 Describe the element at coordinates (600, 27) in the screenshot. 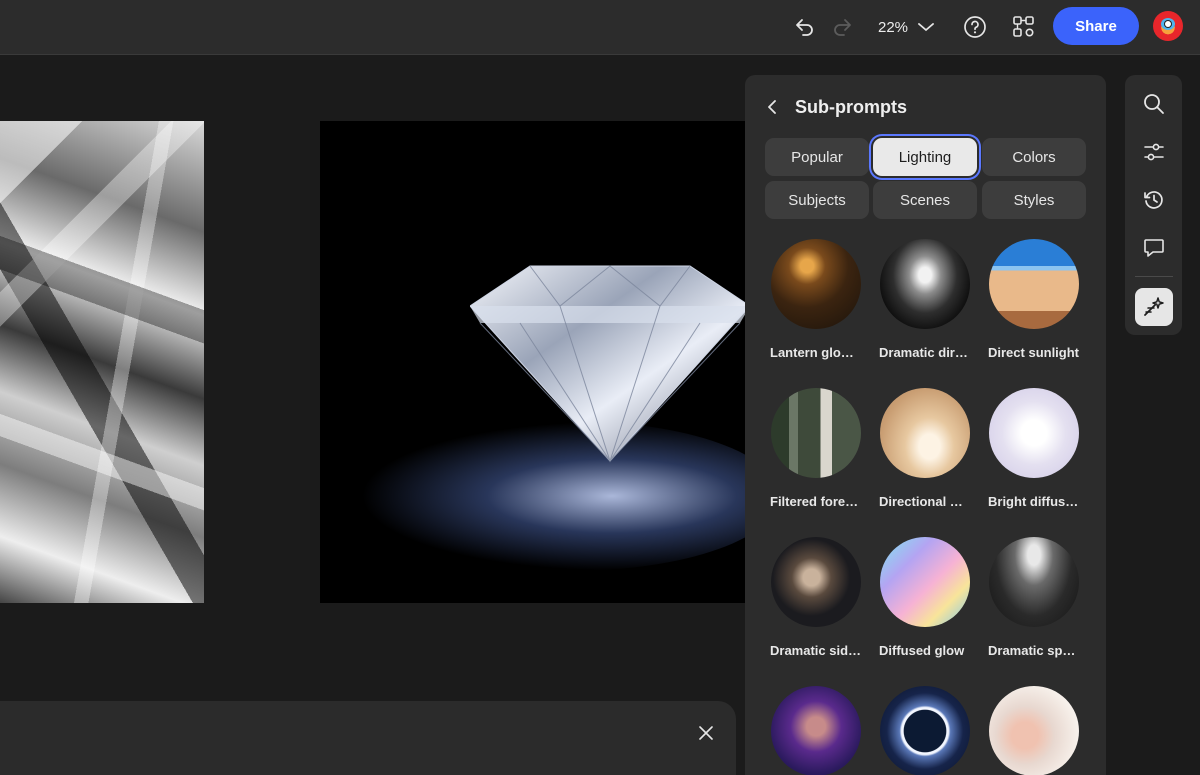

I see `top-bar: 22% Share` at that location.